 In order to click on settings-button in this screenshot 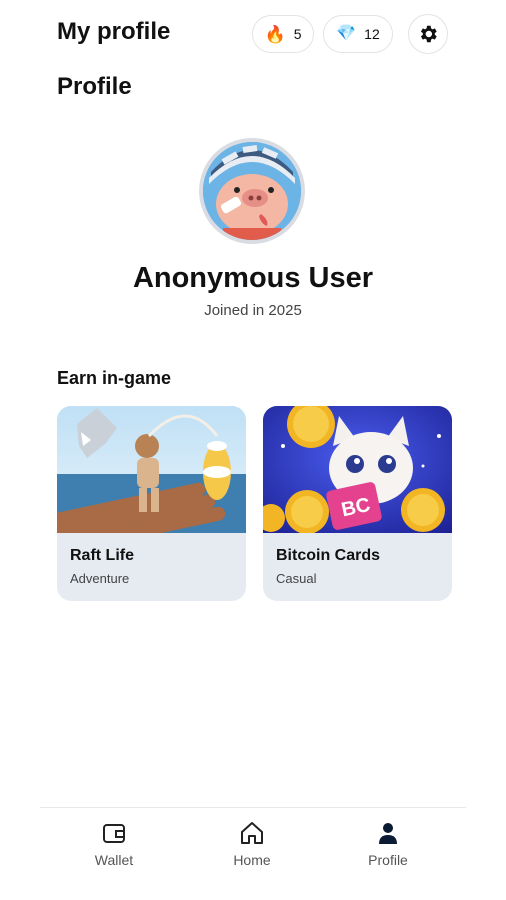, I will do `click(428, 34)`.